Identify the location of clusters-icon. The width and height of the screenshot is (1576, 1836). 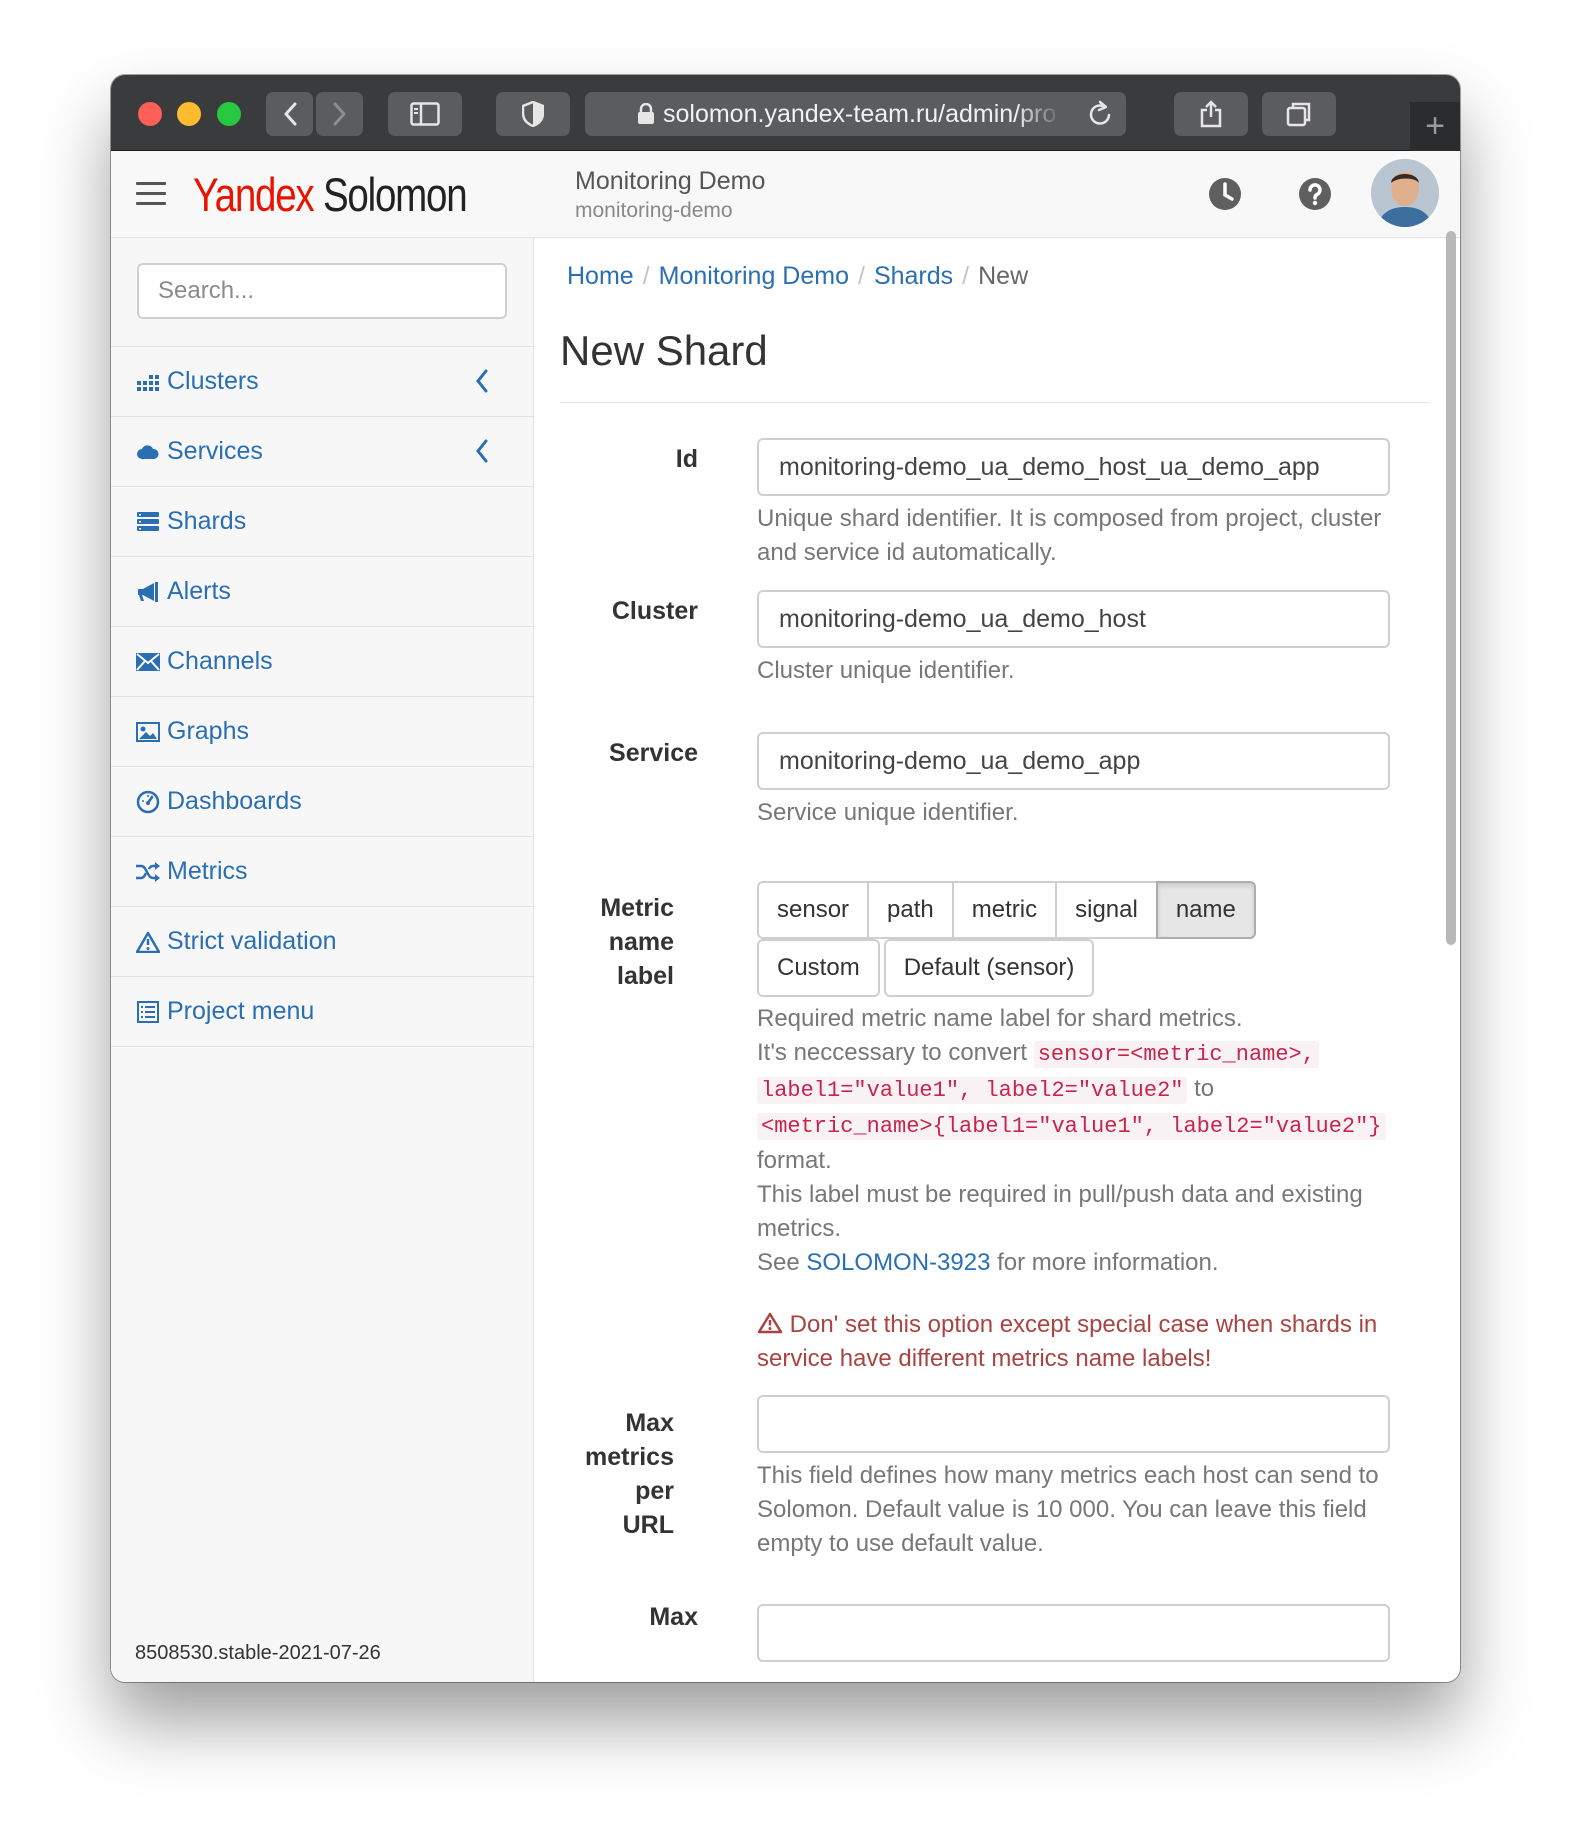
(148, 382).